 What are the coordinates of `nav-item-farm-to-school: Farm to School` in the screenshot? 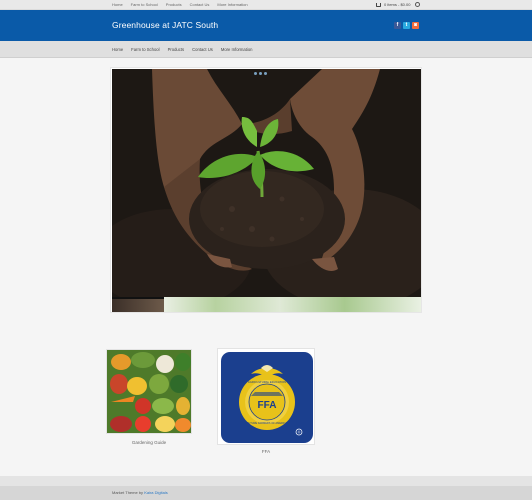 It's located at (145, 50).